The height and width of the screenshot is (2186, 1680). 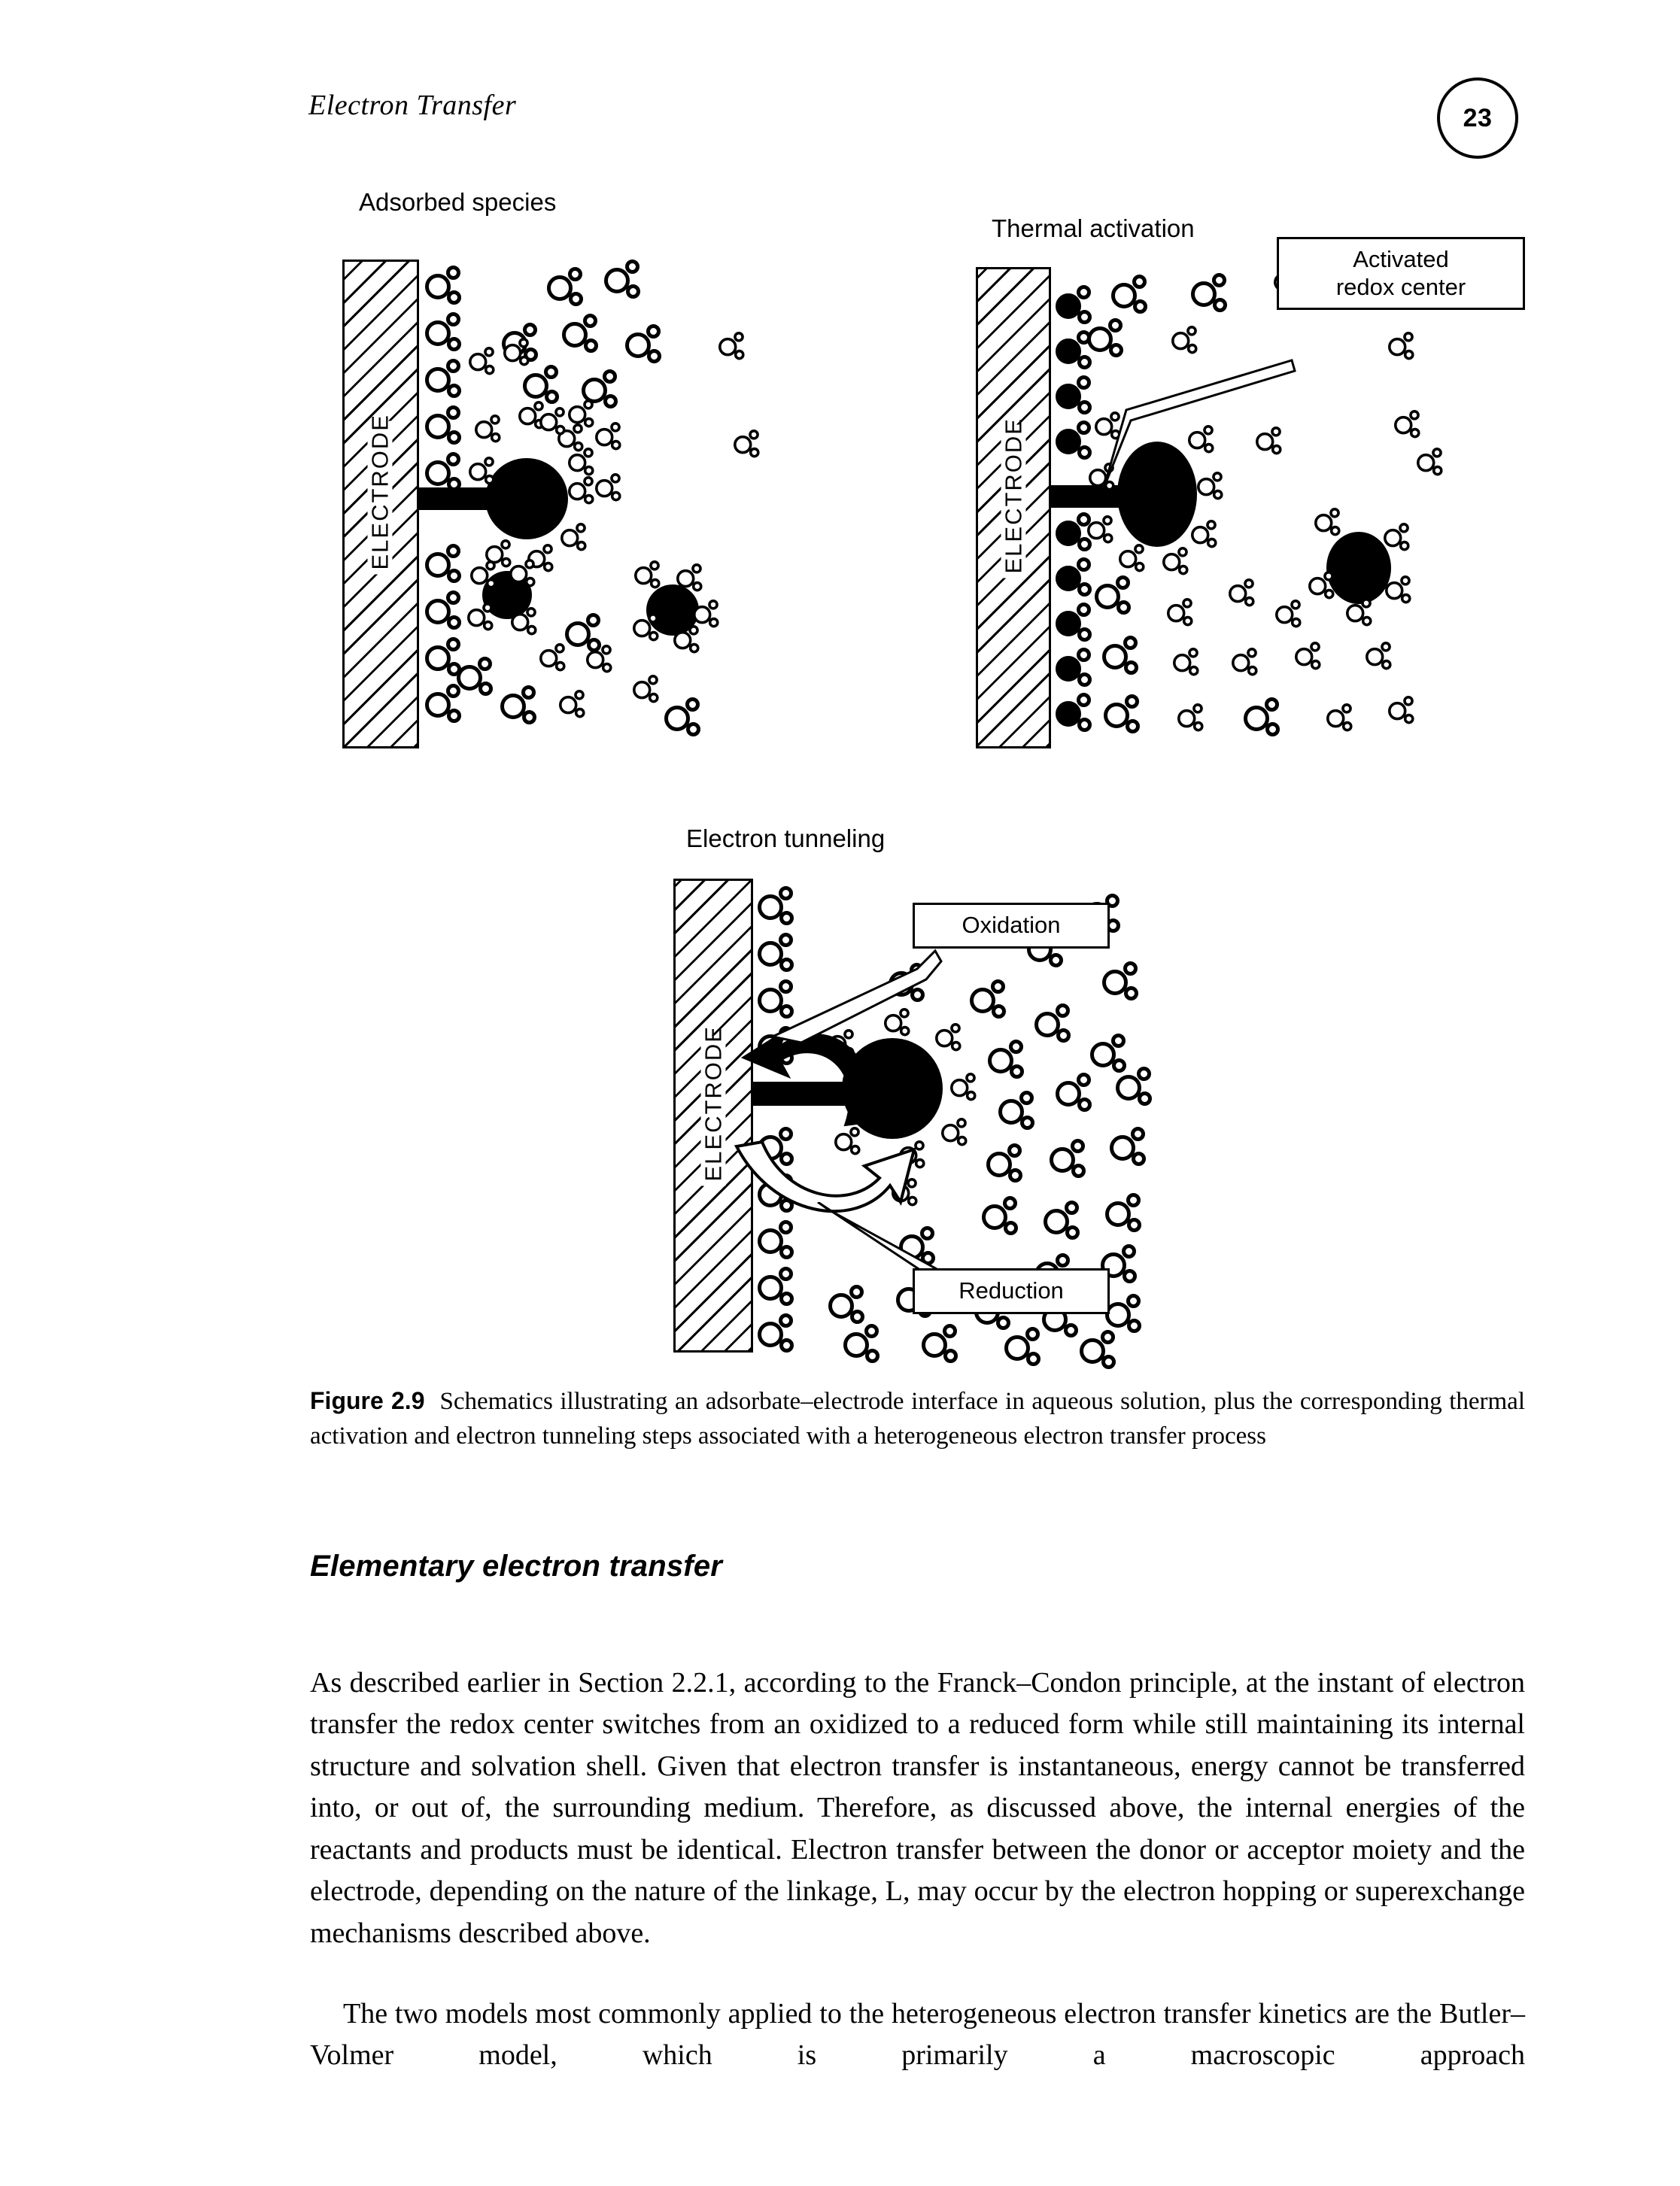 I want to click on callout-line-1: Activated, so click(x=1401, y=259).